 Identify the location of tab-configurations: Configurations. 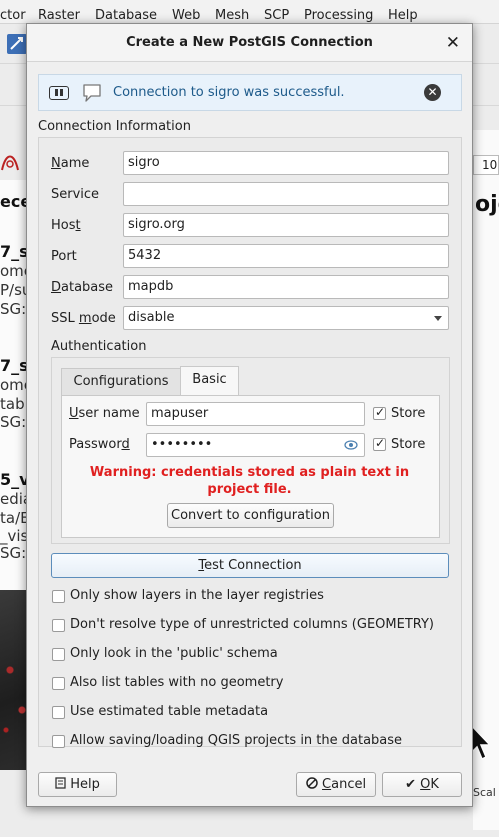
(121, 382).